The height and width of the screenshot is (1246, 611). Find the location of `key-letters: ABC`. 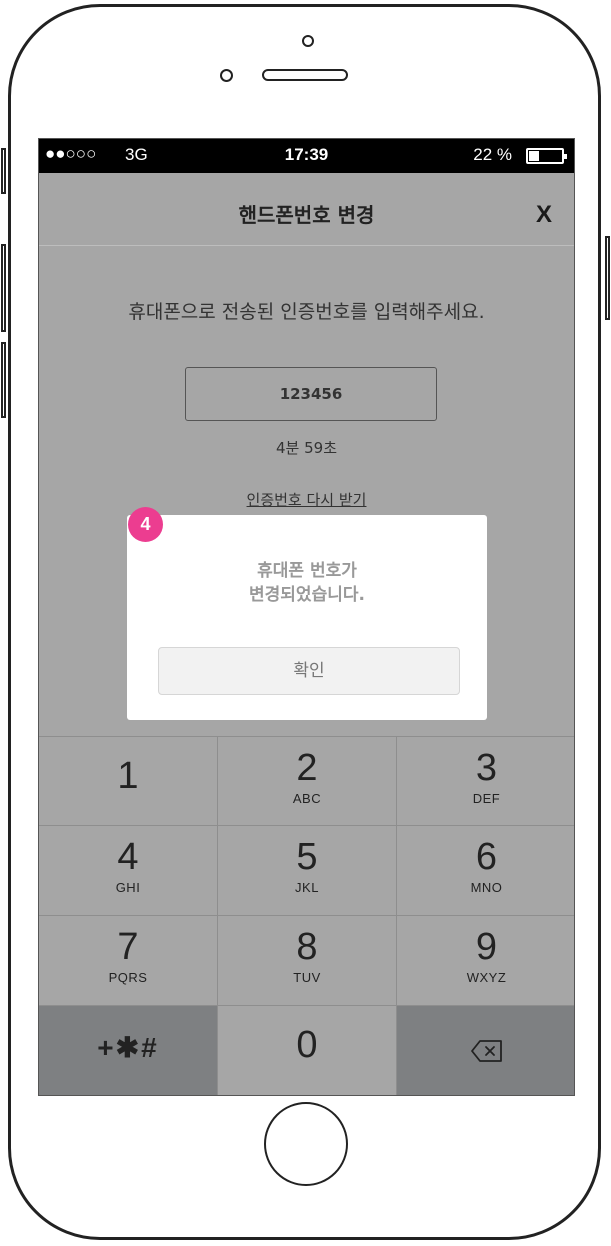

key-letters: ABC is located at coordinates (307, 798).